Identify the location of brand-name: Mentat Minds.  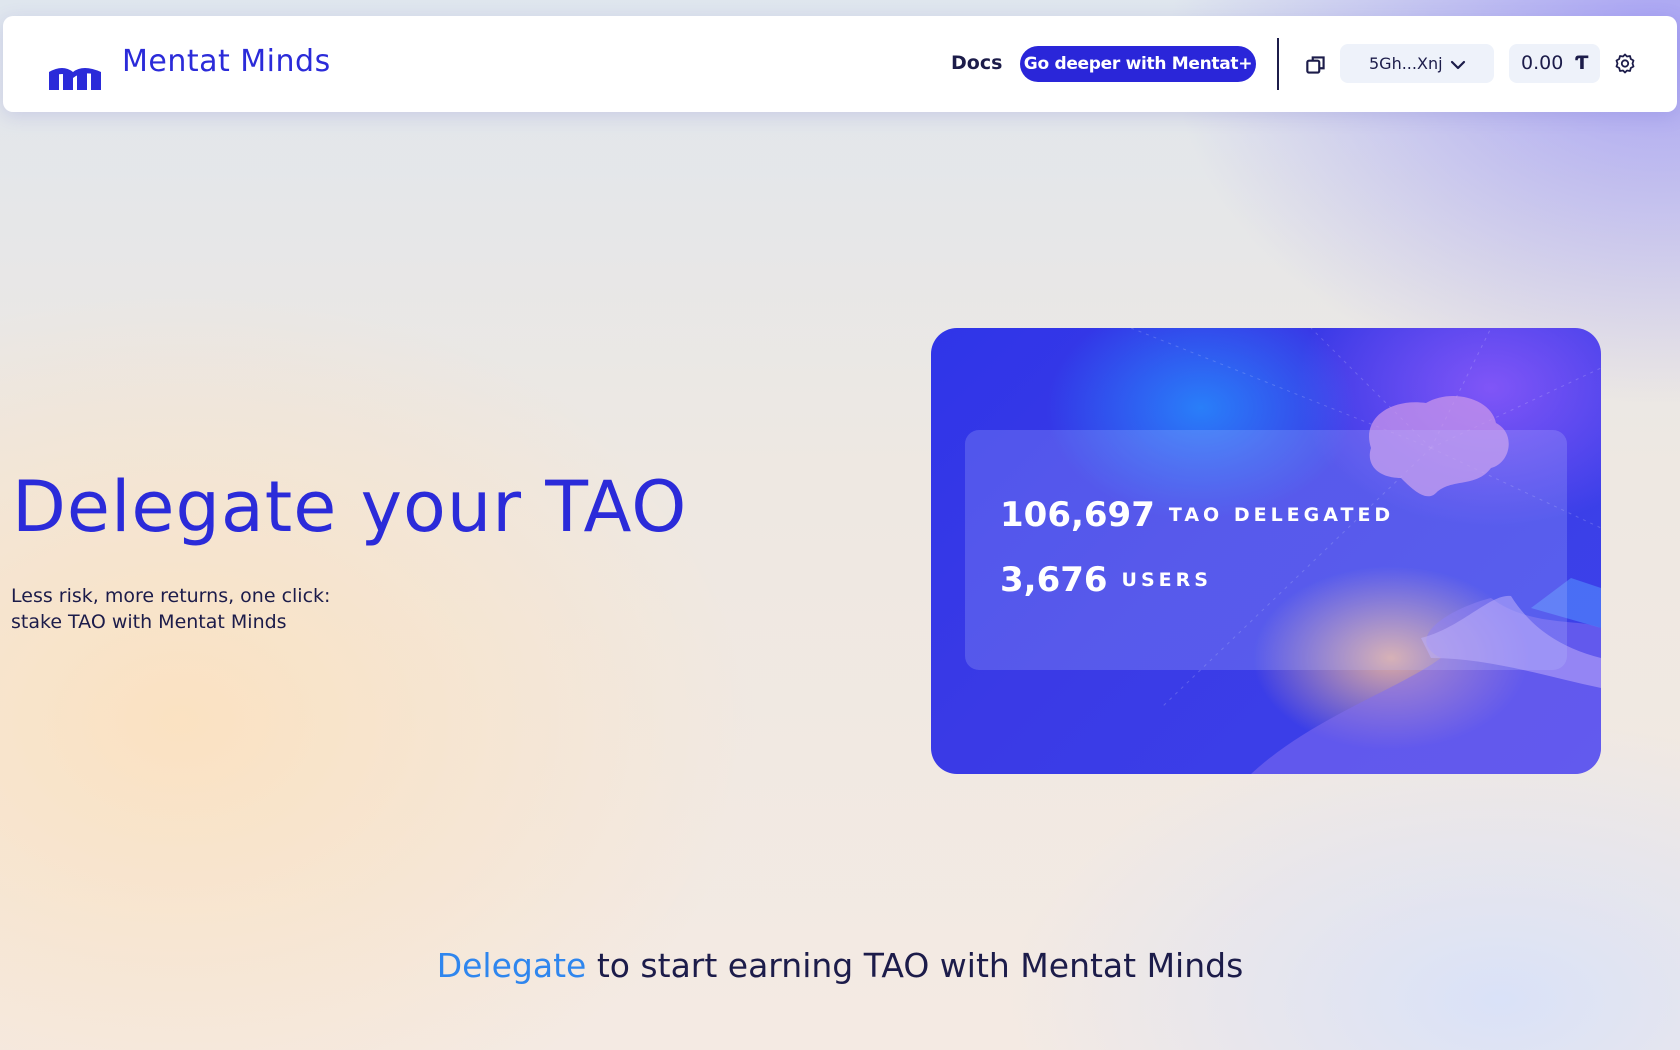
(226, 61).